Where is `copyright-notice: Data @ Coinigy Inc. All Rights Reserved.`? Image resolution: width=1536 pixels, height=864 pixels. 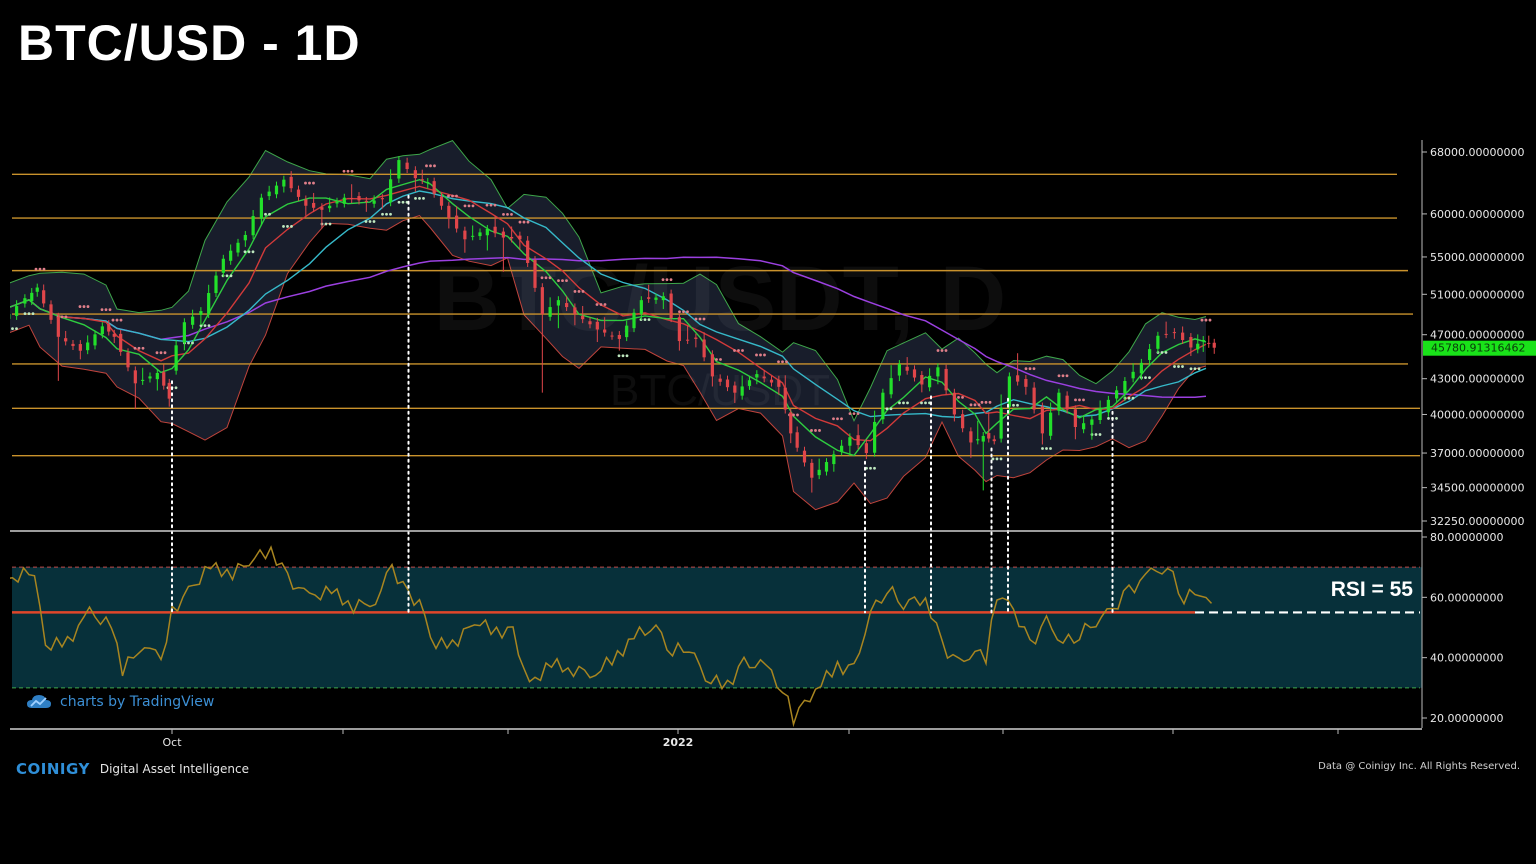
copyright-notice: Data @ Coinigy Inc. All Rights Reserved. is located at coordinates (1419, 766).